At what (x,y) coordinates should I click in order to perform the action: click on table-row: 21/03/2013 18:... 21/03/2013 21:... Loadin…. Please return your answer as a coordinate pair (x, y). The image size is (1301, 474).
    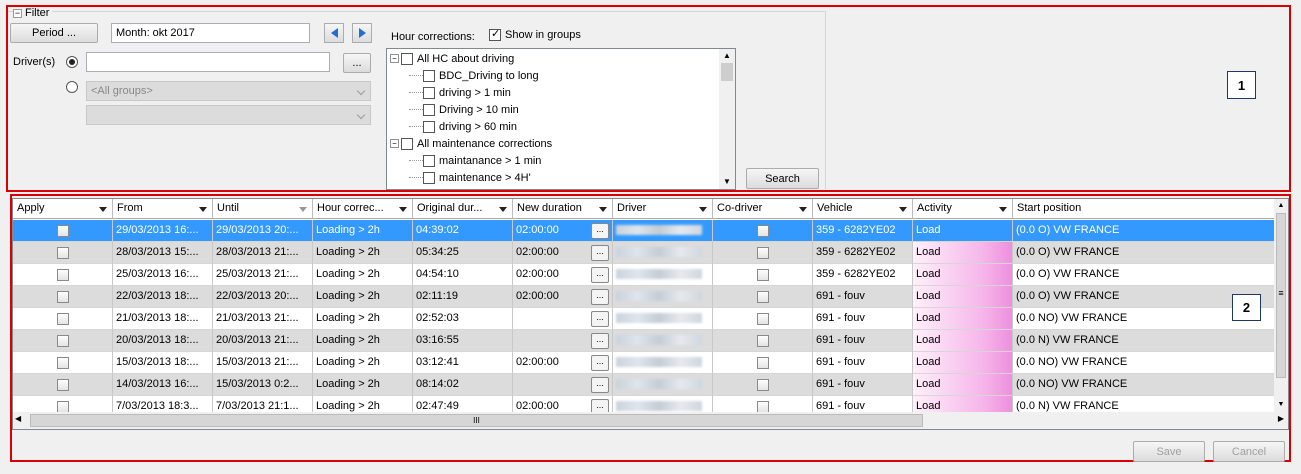
    Looking at the image, I should click on (644, 319).